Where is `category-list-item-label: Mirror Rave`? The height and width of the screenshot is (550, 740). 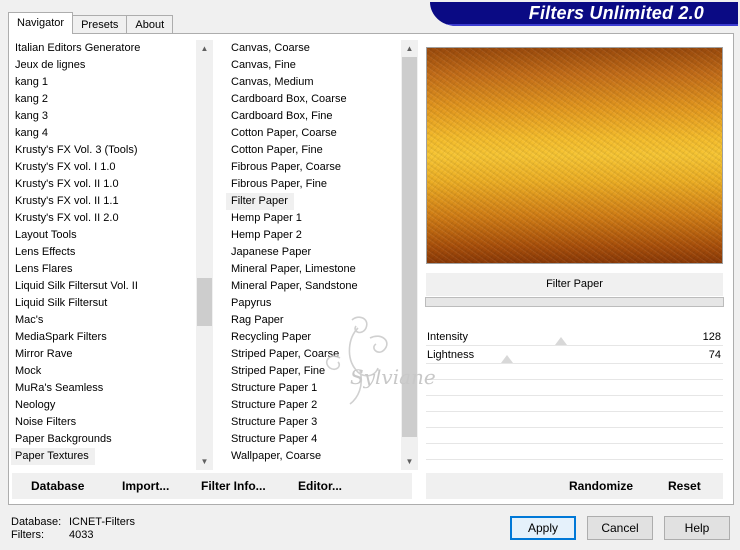 category-list-item-label: Mirror Rave is located at coordinates (44, 354).